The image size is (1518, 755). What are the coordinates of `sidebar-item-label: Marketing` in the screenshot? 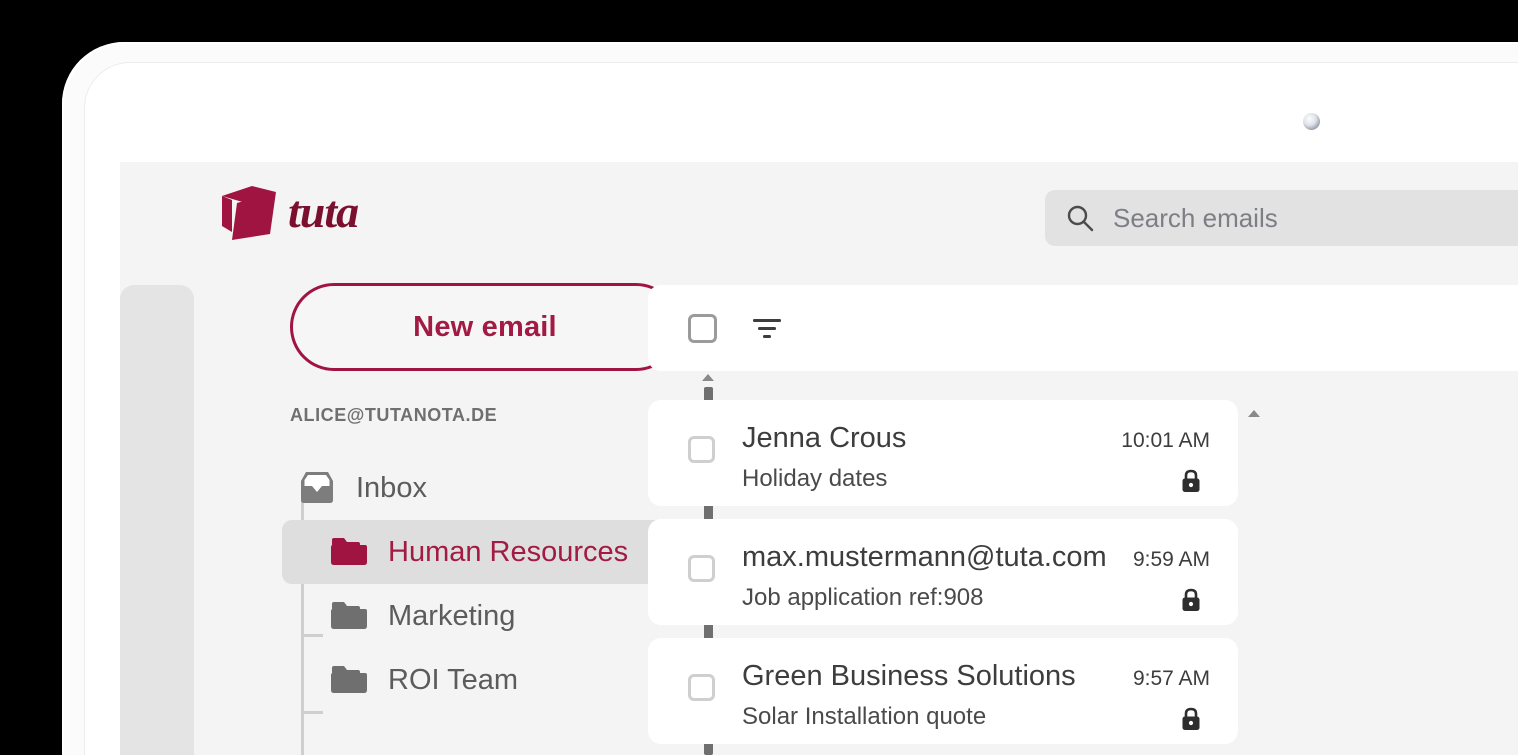 It's located at (452, 615).